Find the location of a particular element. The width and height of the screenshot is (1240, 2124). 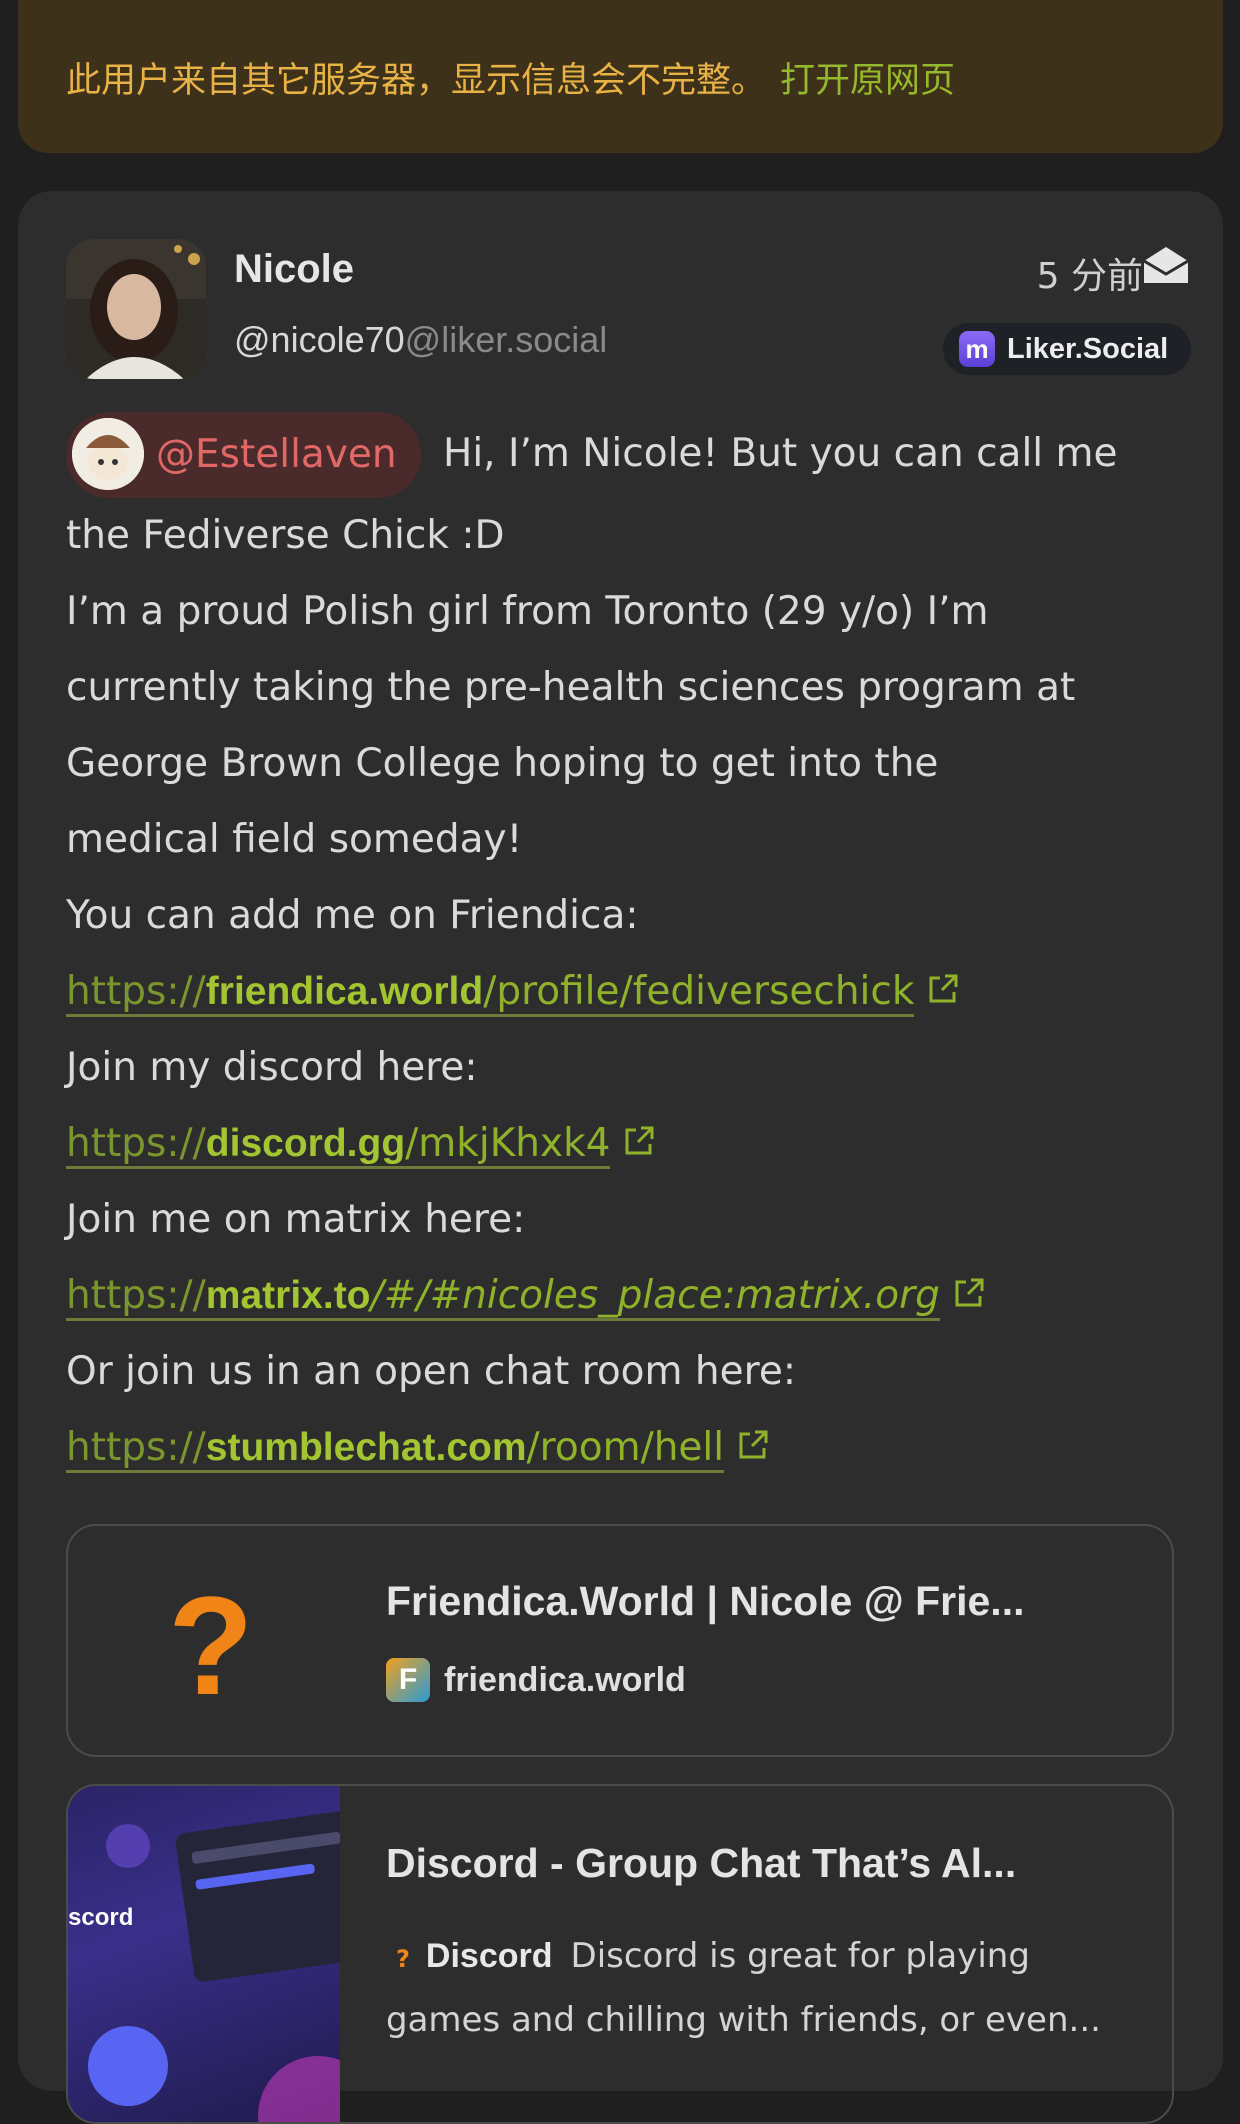

link-line: https://discord.gg/mkjKhxk4 is located at coordinates (621, 1144).